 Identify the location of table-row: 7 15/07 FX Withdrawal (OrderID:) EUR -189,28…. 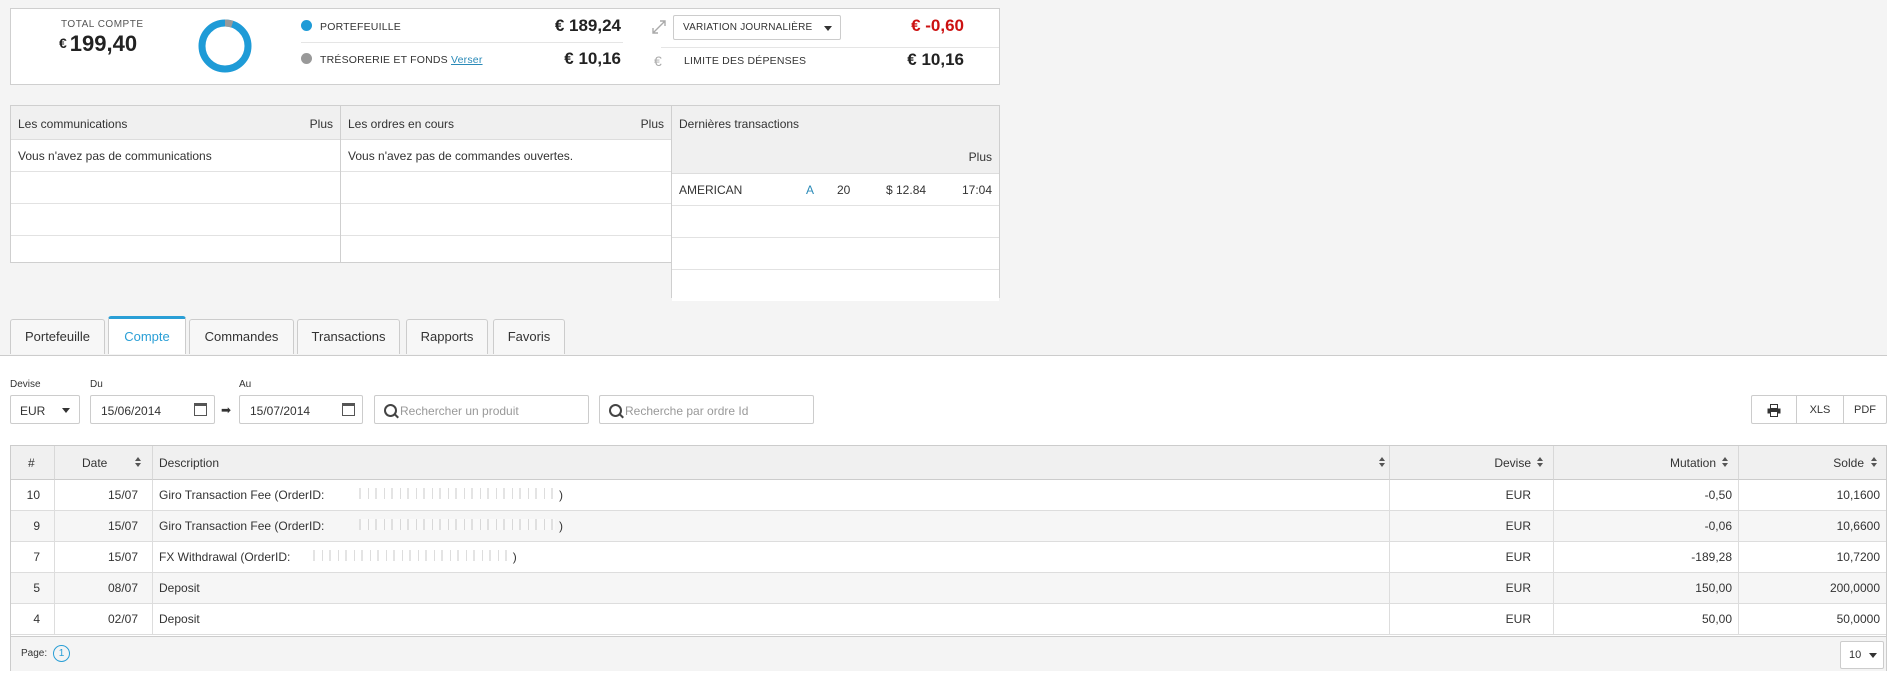
(948, 557).